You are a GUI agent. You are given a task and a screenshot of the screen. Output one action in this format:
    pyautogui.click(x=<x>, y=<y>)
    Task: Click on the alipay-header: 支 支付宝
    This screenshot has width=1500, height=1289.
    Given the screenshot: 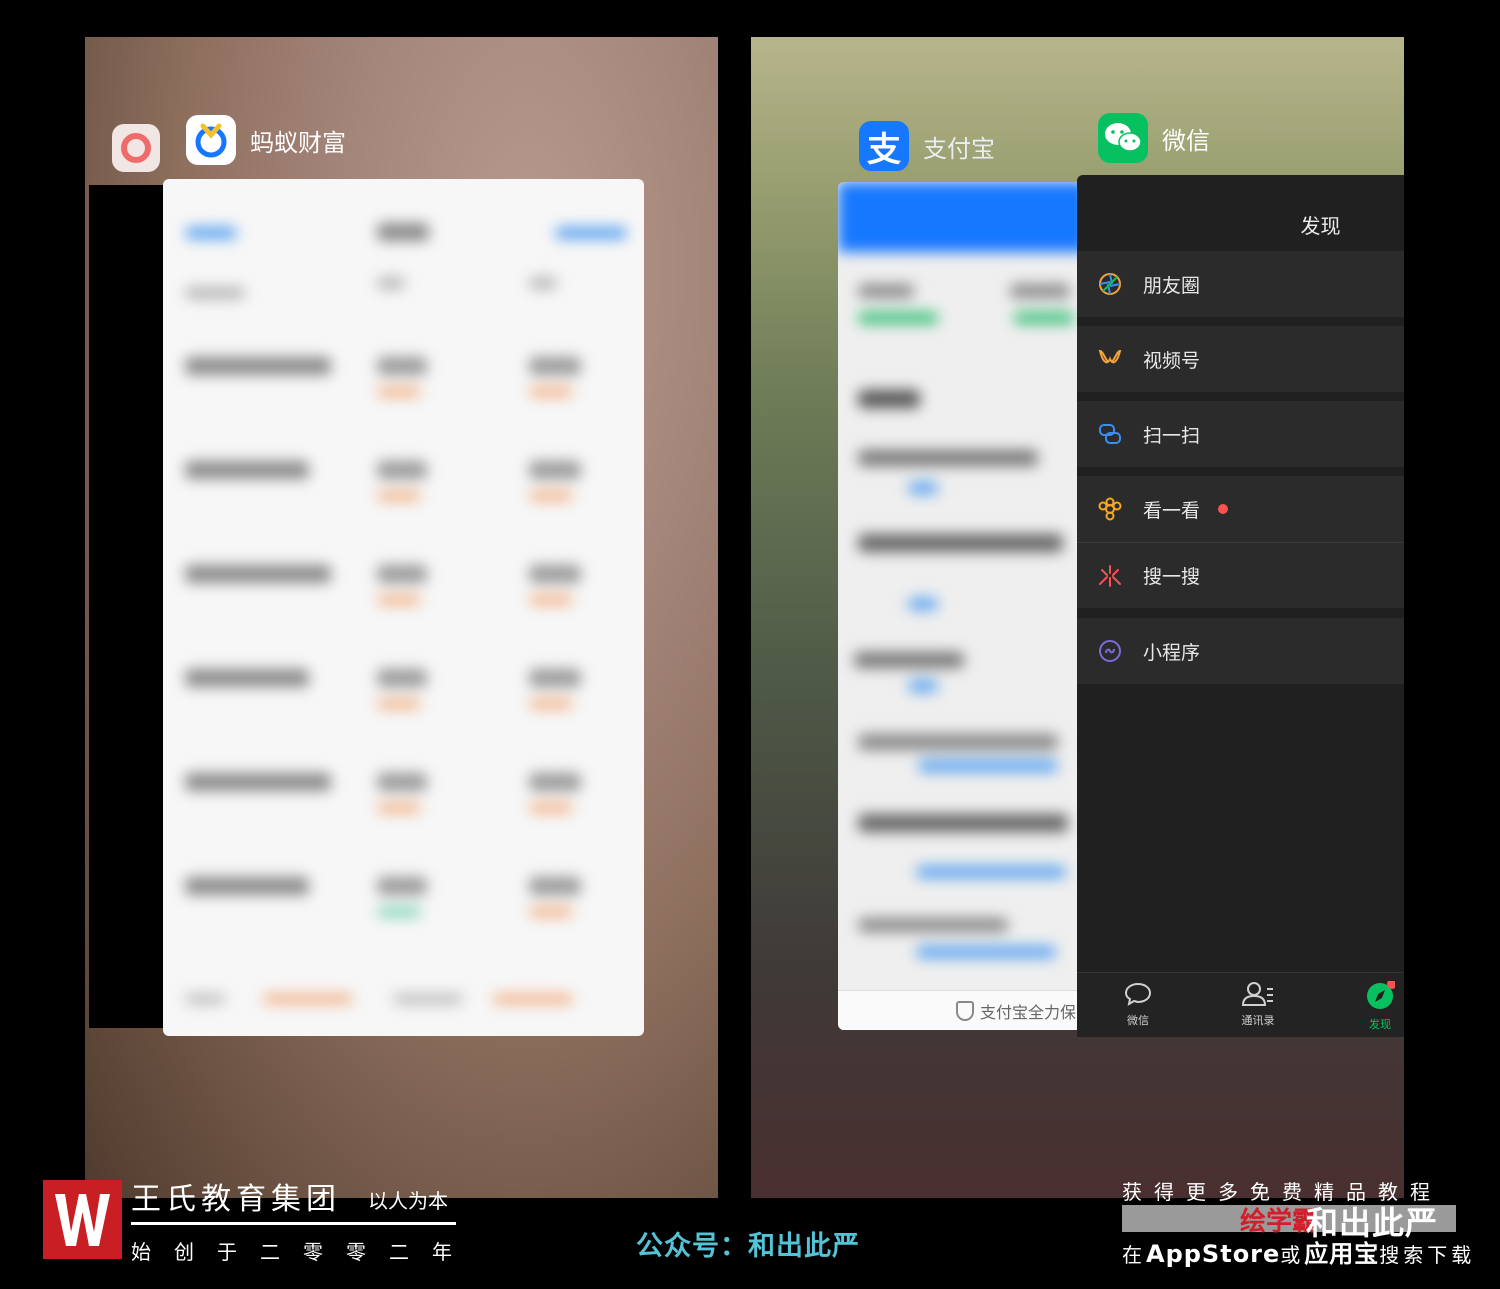 What is the action you would take?
    pyautogui.click(x=927, y=146)
    